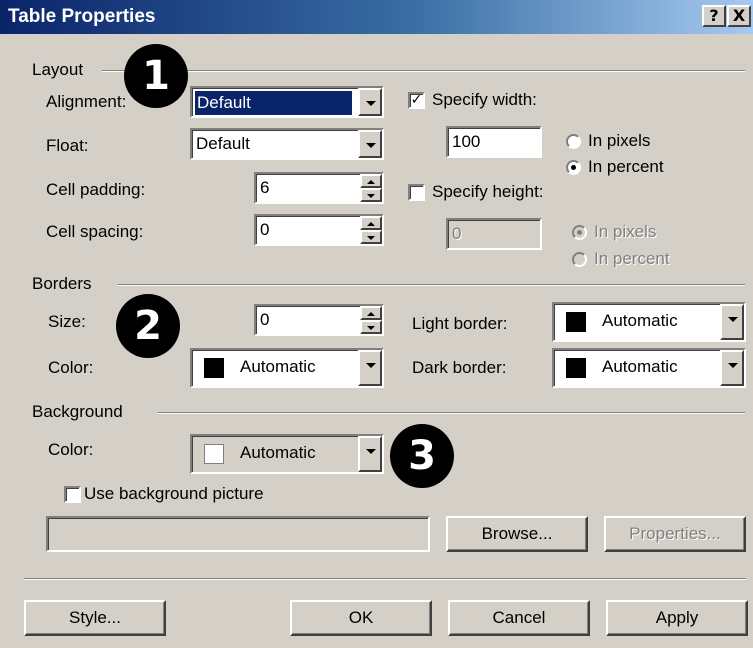 This screenshot has height=648, width=753. What do you see at coordinates (319, 230) in the screenshot?
I see `cell-spacing-spinner: 0` at bounding box center [319, 230].